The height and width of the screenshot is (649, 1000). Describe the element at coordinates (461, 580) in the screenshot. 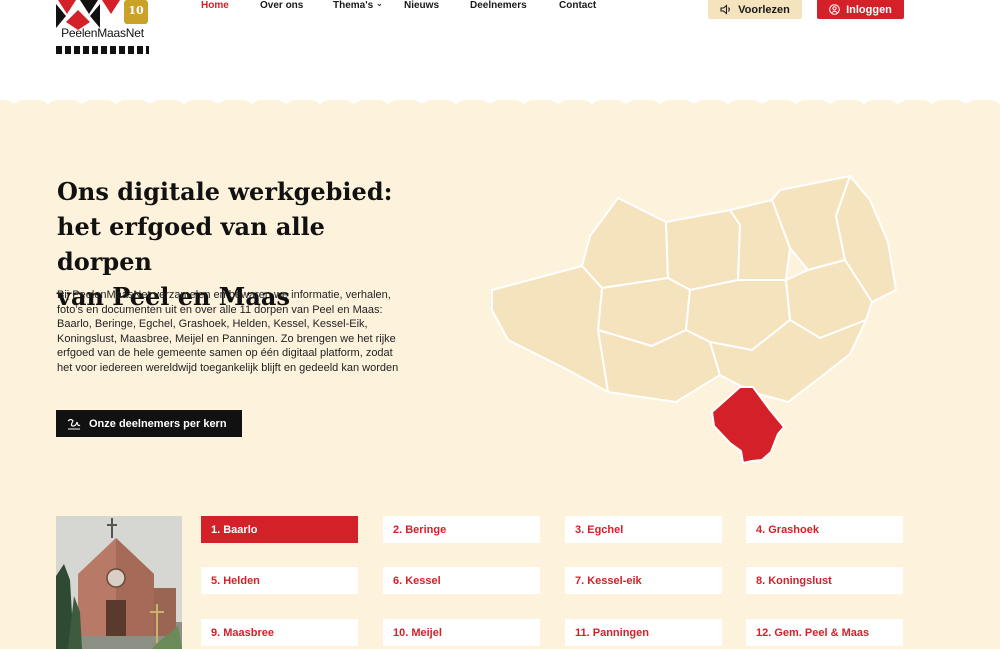

I see `kern-button: 6. Kessel` at that location.